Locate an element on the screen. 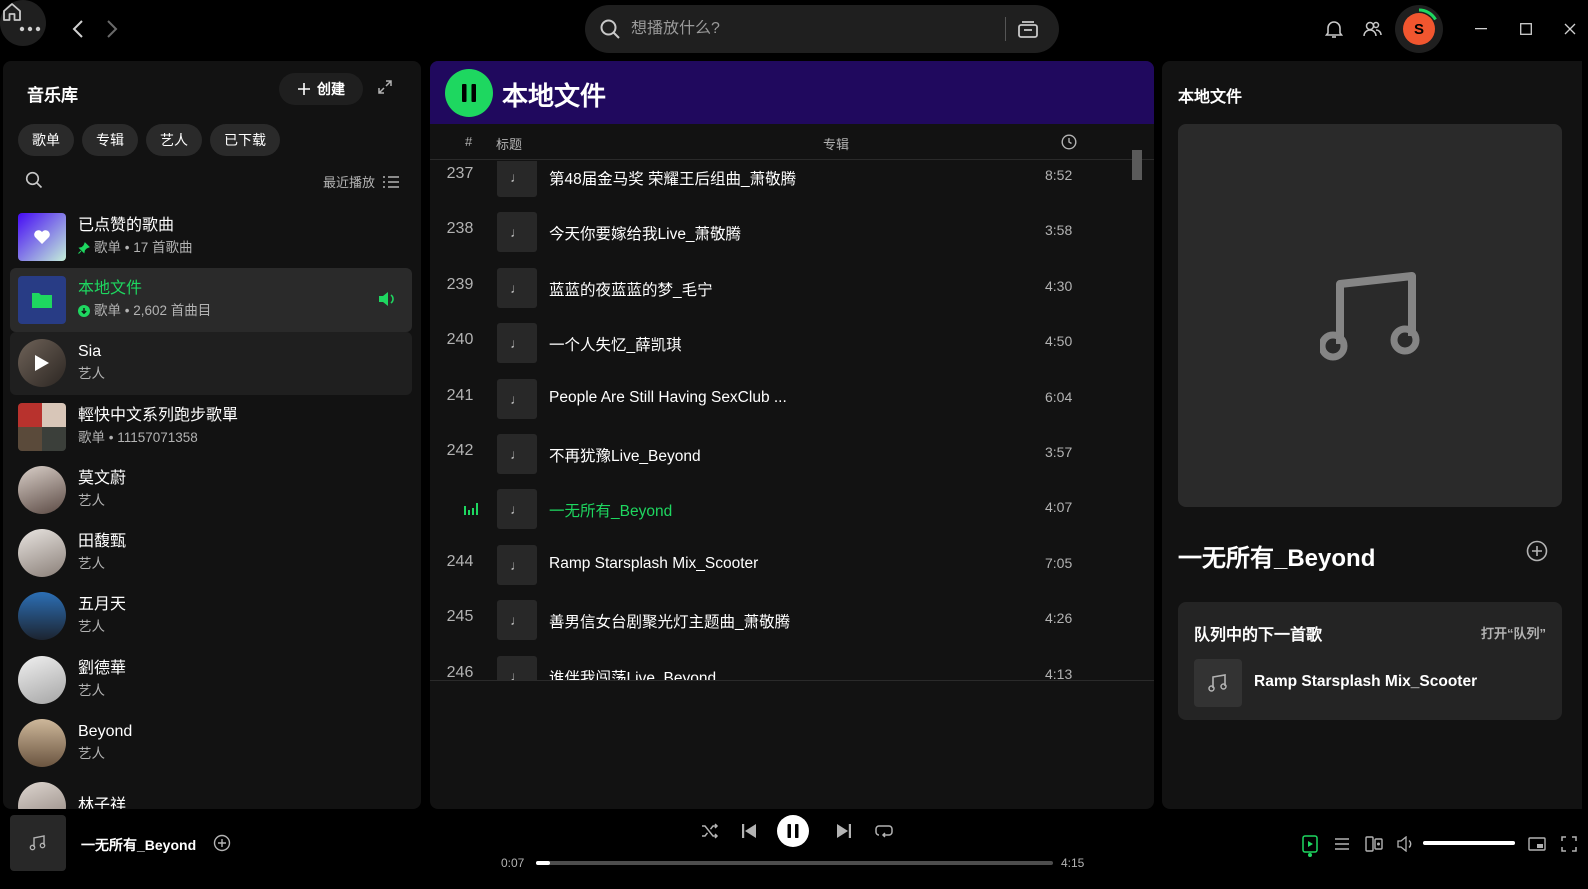 Image resolution: width=1588 pixels, height=889 pixels. maximize-window-icon is located at coordinates (1526, 29).